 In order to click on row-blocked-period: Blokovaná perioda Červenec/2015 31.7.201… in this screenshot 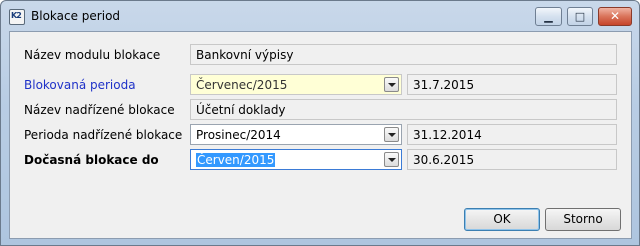, I will do `click(320, 85)`.